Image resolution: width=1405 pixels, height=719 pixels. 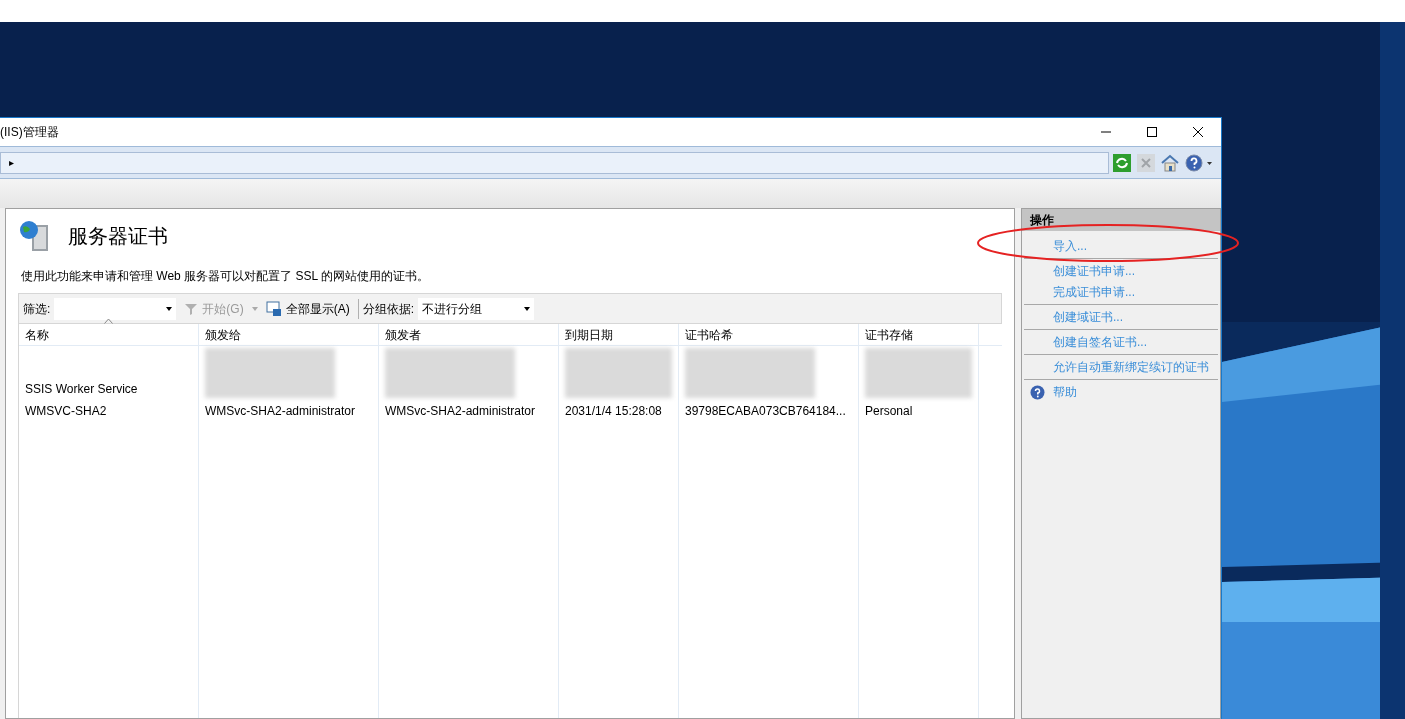 I want to click on column-header: 到期日期, so click(x=589, y=334).